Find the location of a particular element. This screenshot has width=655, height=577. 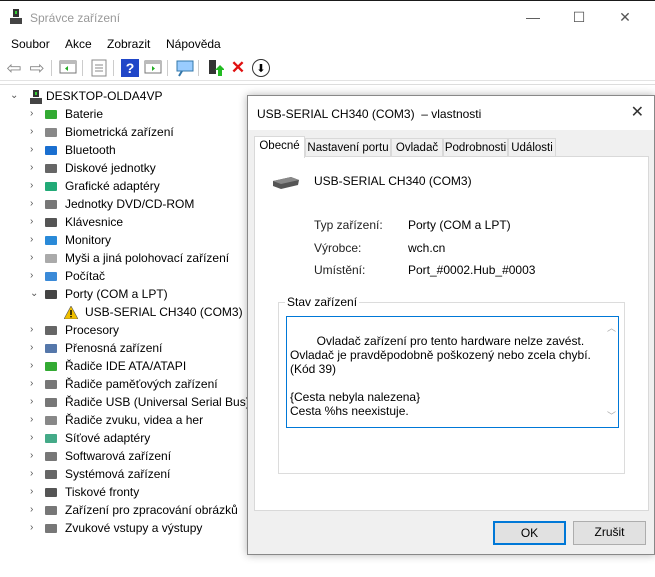

tree-item-label: Myši a jiná polohovací zařízení is located at coordinates (147, 258).